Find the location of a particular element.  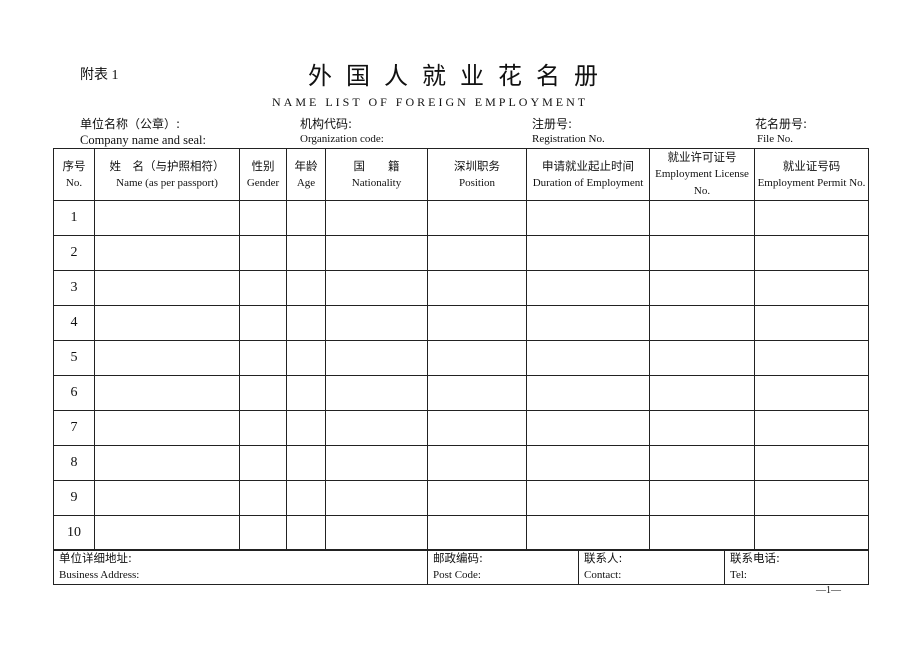

table-row: 8 is located at coordinates (461, 463).